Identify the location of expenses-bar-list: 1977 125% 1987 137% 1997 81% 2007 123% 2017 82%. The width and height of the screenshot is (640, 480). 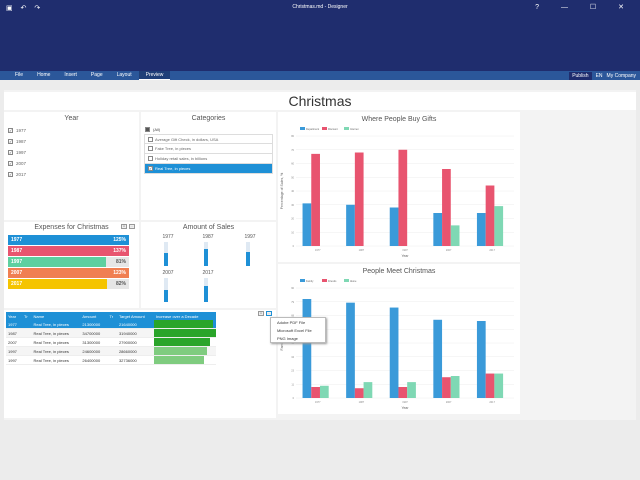
(71, 262).